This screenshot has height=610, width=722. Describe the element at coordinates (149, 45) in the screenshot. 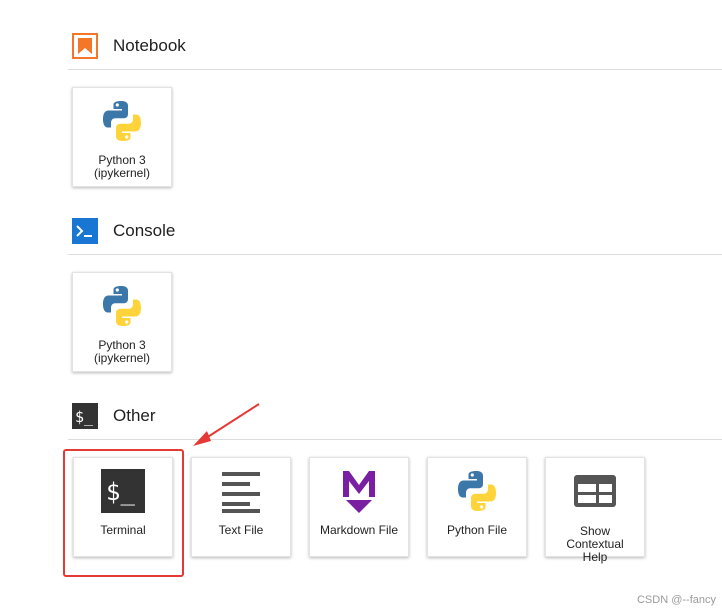

I see `notebook-section-title: Notebook` at that location.